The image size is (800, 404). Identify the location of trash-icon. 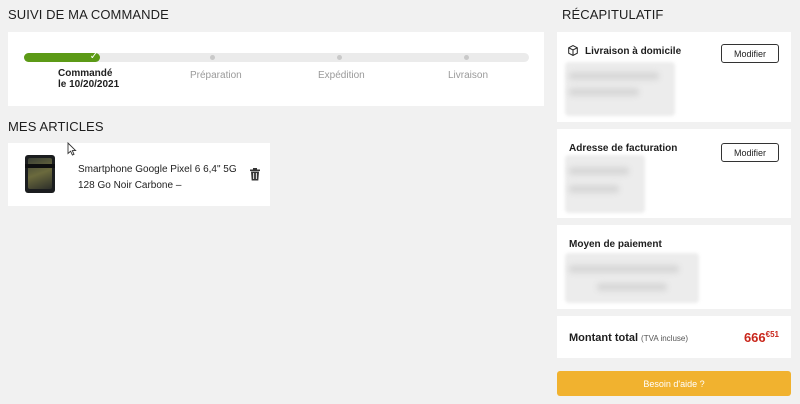
(255, 174).